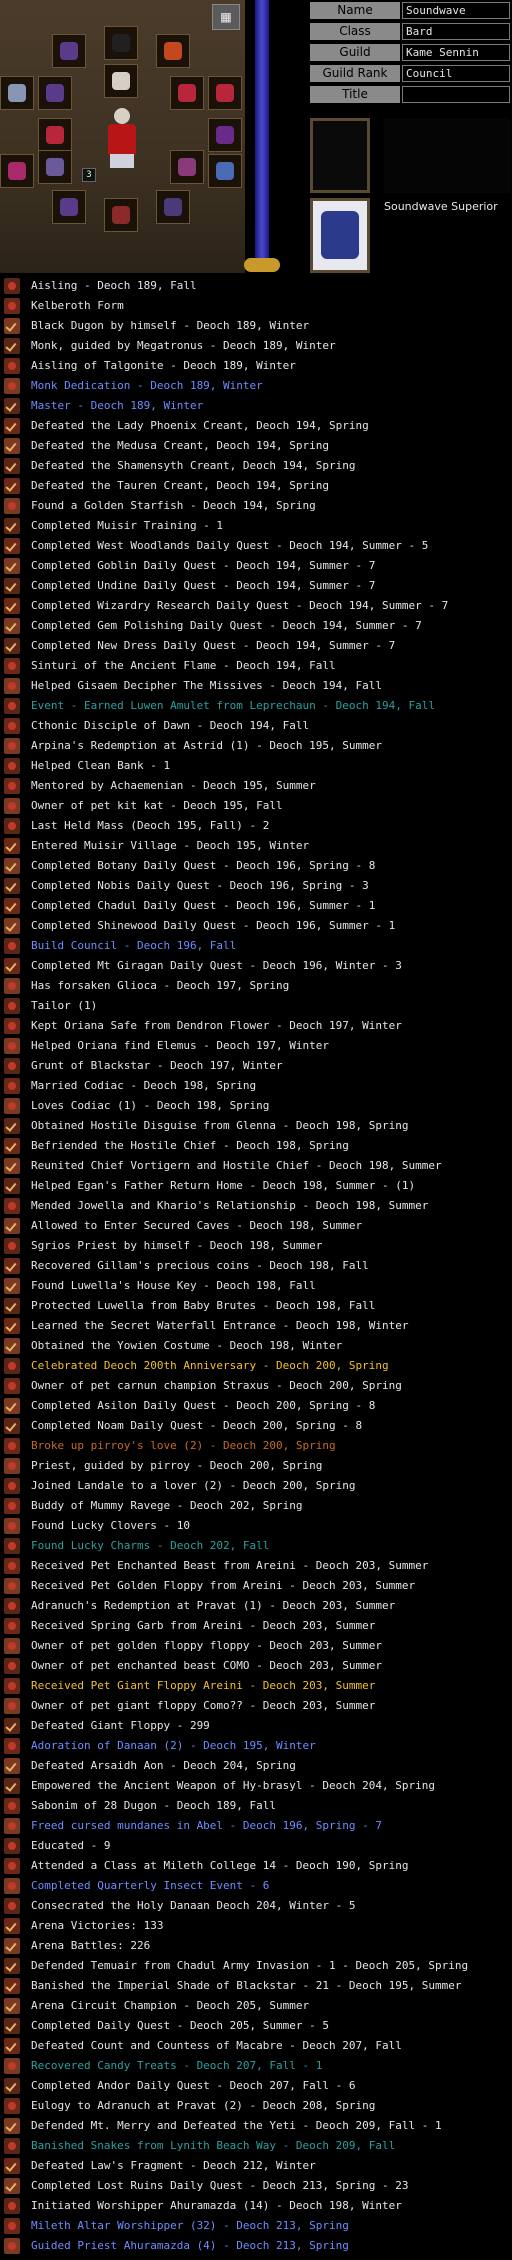 This screenshot has width=512, height=2260. What do you see at coordinates (121, 81) in the screenshot?
I see `head-slot` at bounding box center [121, 81].